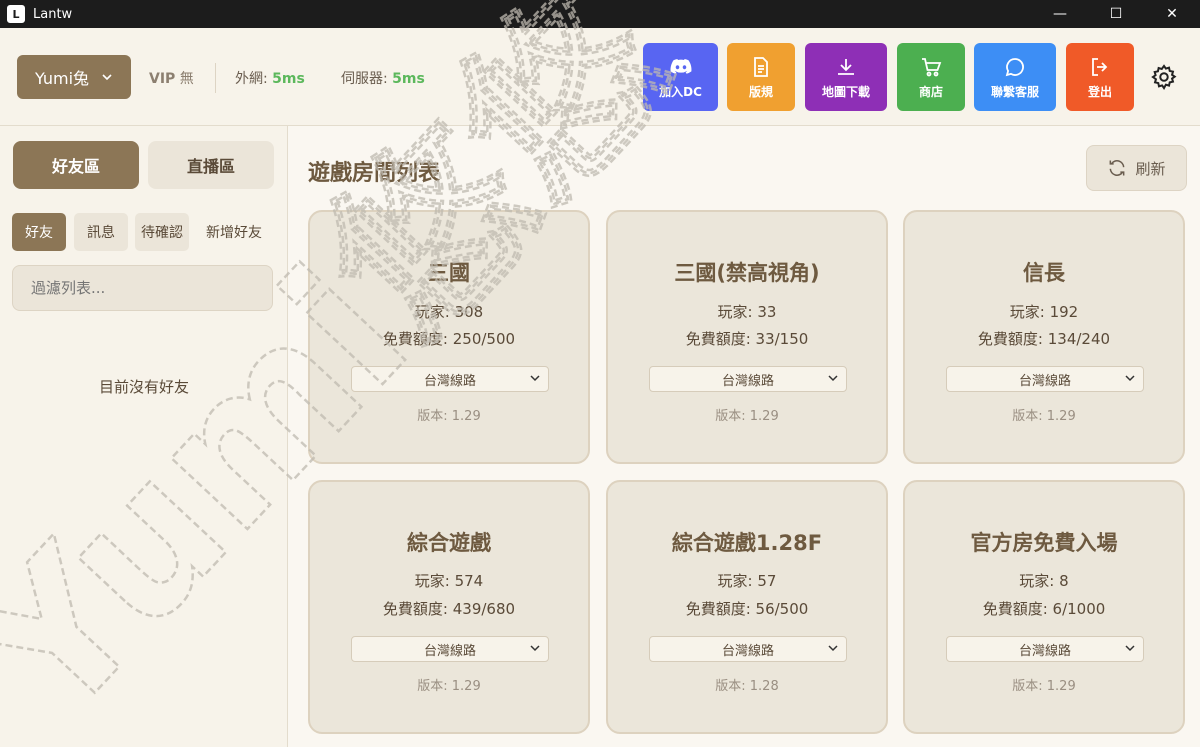  Describe the element at coordinates (846, 66) in the screenshot. I see `download-icon` at that location.